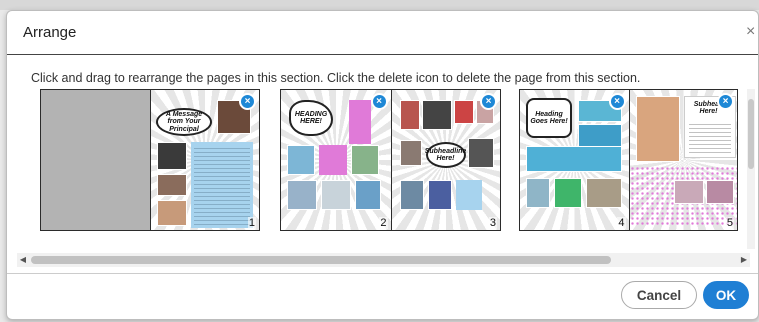  What do you see at coordinates (445, 155) in the screenshot?
I see `speech-bubble: Subheadline Here!` at bounding box center [445, 155].